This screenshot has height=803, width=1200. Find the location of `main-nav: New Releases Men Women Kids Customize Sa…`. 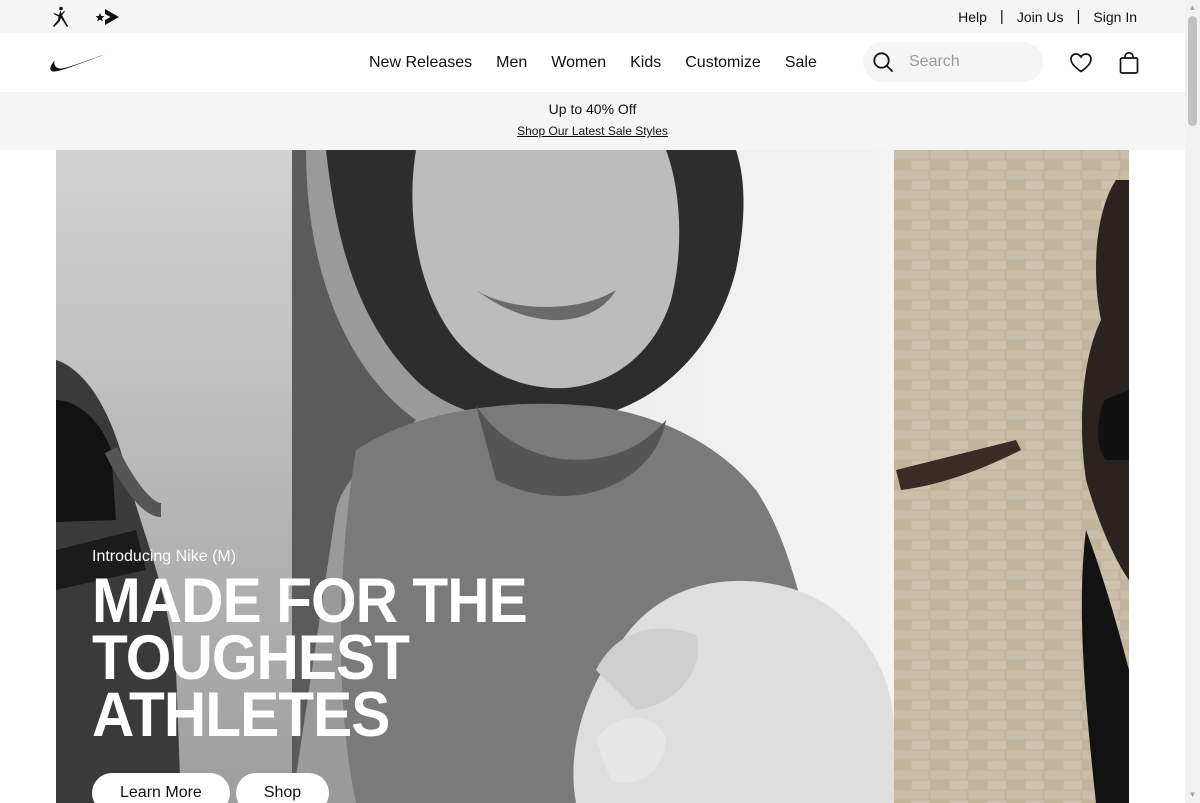

main-nav: New Releases Men Women Kids Customize Sa… is located at coordinates (592, 62).